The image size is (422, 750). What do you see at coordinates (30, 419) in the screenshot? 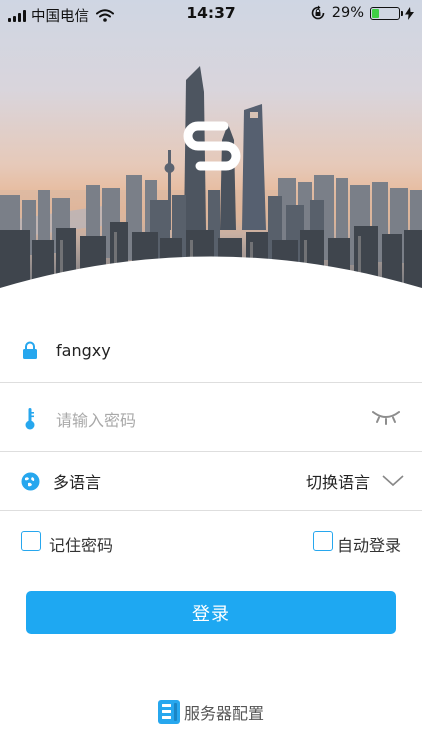
I see `key-icon` at bounding box center [30, 419].